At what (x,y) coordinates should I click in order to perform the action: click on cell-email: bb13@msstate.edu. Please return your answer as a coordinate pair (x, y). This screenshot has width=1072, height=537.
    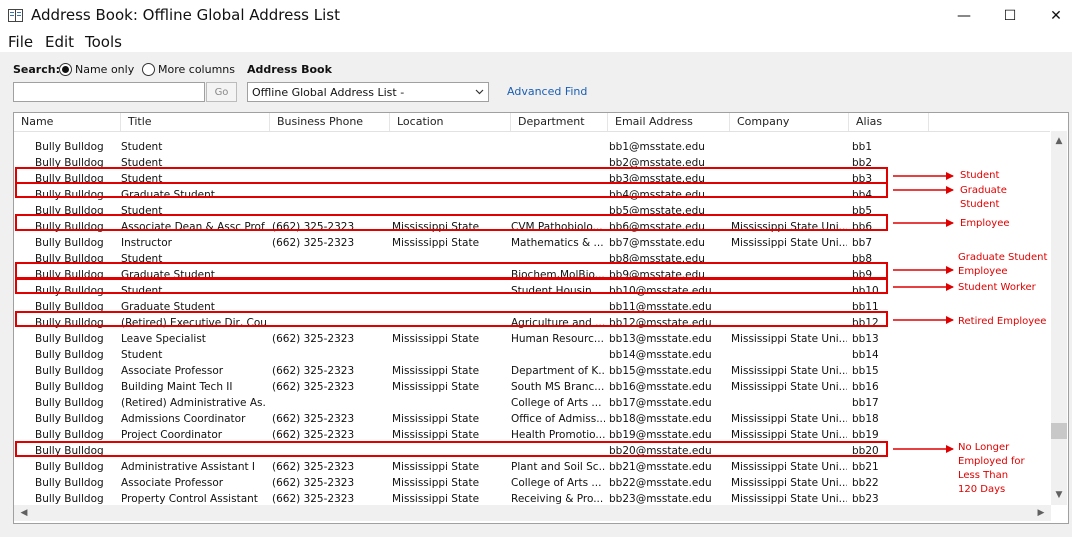
    Looking at the image, I should click on (660, 339).